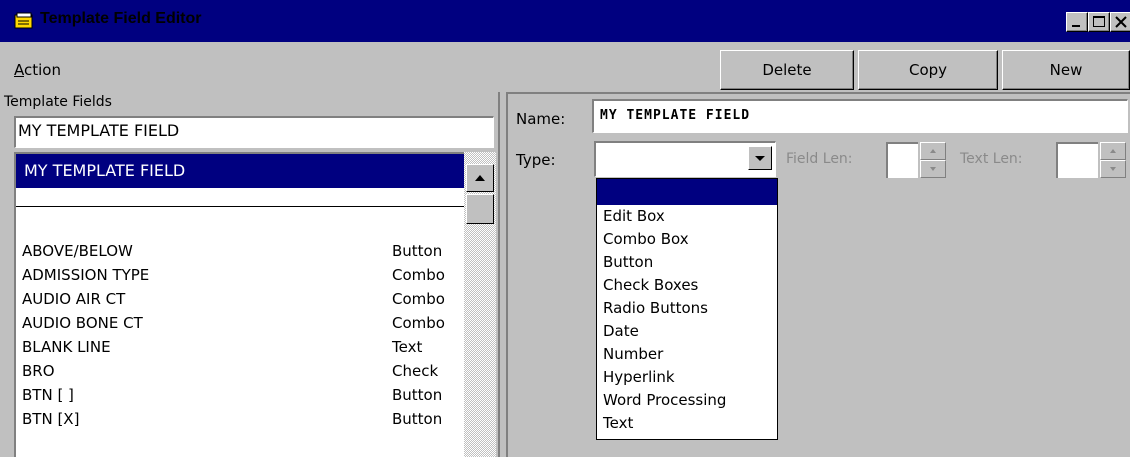  I want to click on maximize-button, so click(1099, 22).